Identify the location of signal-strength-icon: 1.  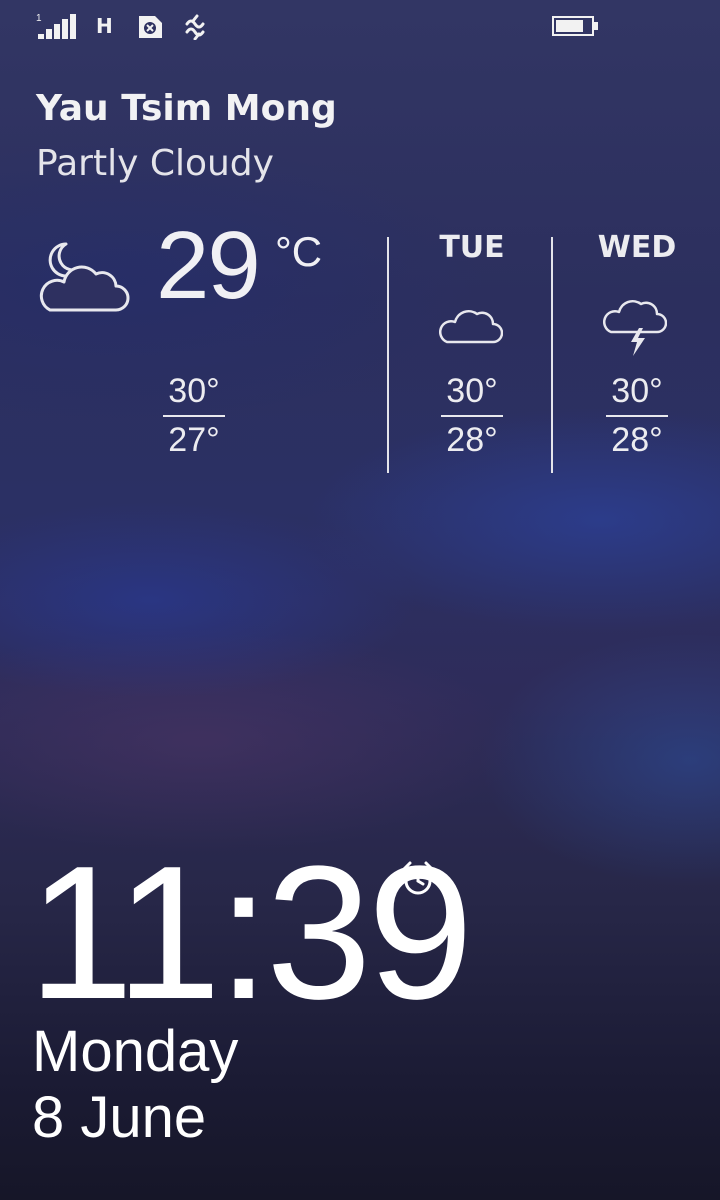
(56, 26).